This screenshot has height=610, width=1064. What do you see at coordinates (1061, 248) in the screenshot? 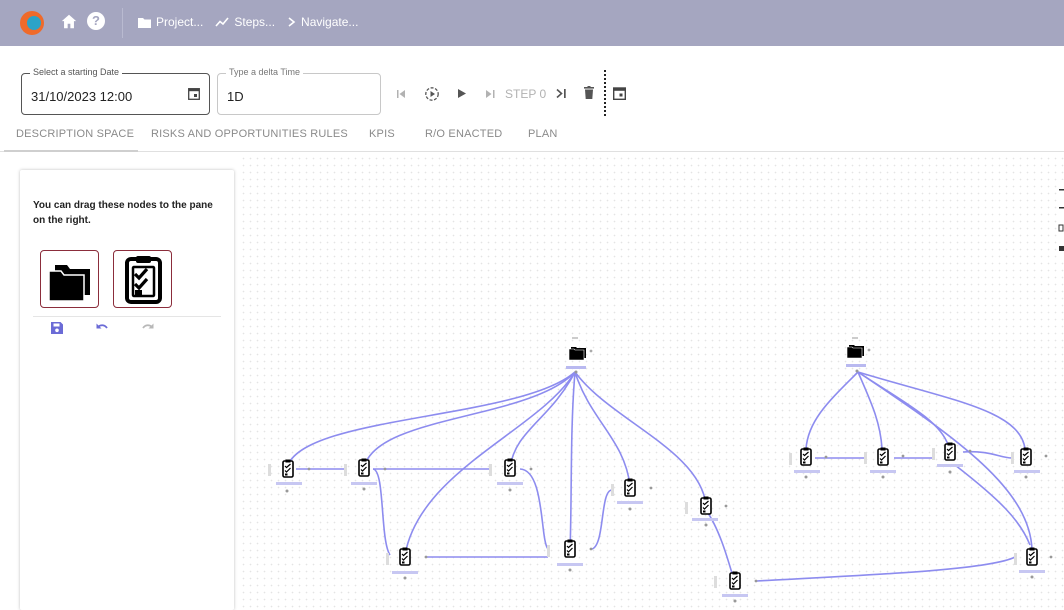
I see `lock-icon` at bounding box center [1061, 248].